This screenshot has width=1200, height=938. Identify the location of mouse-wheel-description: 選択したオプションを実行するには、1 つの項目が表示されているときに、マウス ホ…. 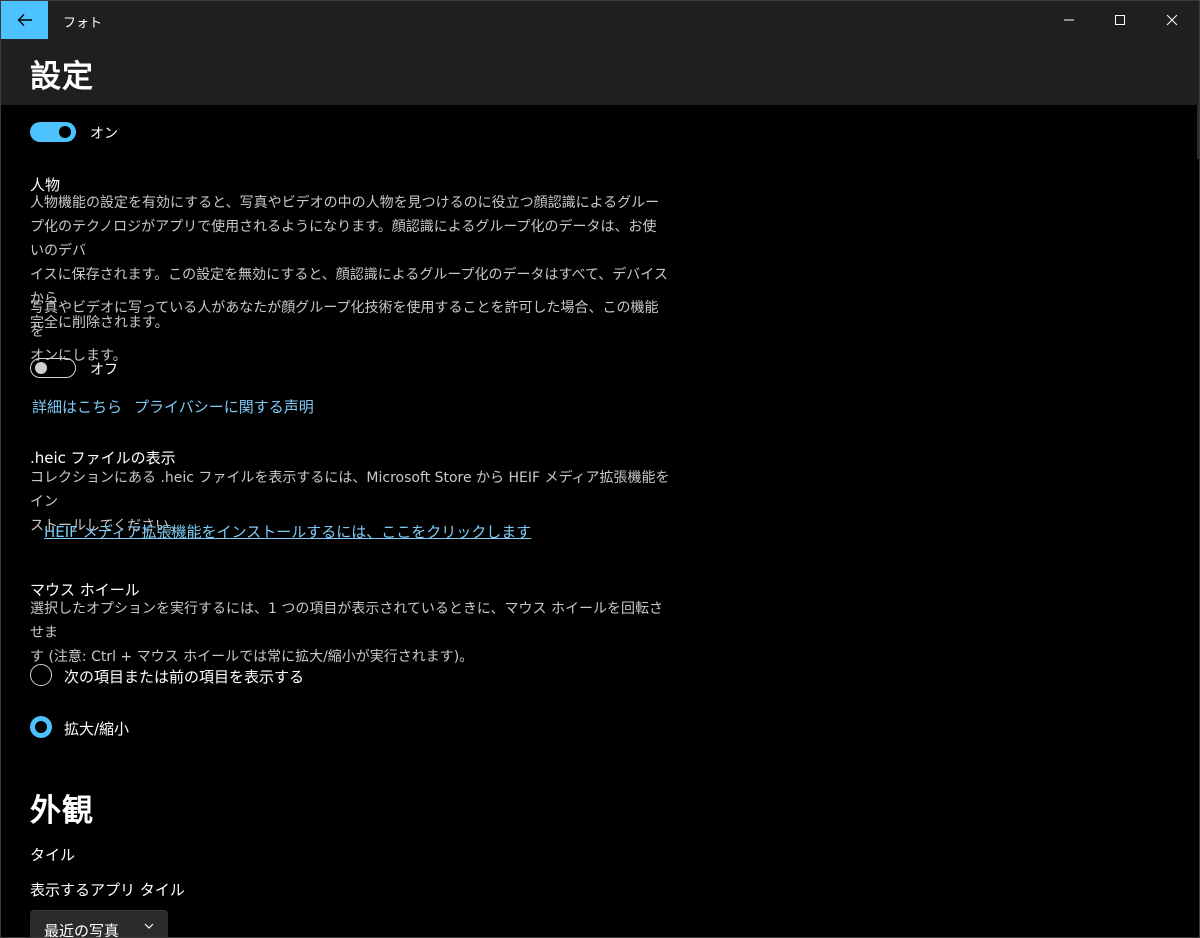
(350, 633).